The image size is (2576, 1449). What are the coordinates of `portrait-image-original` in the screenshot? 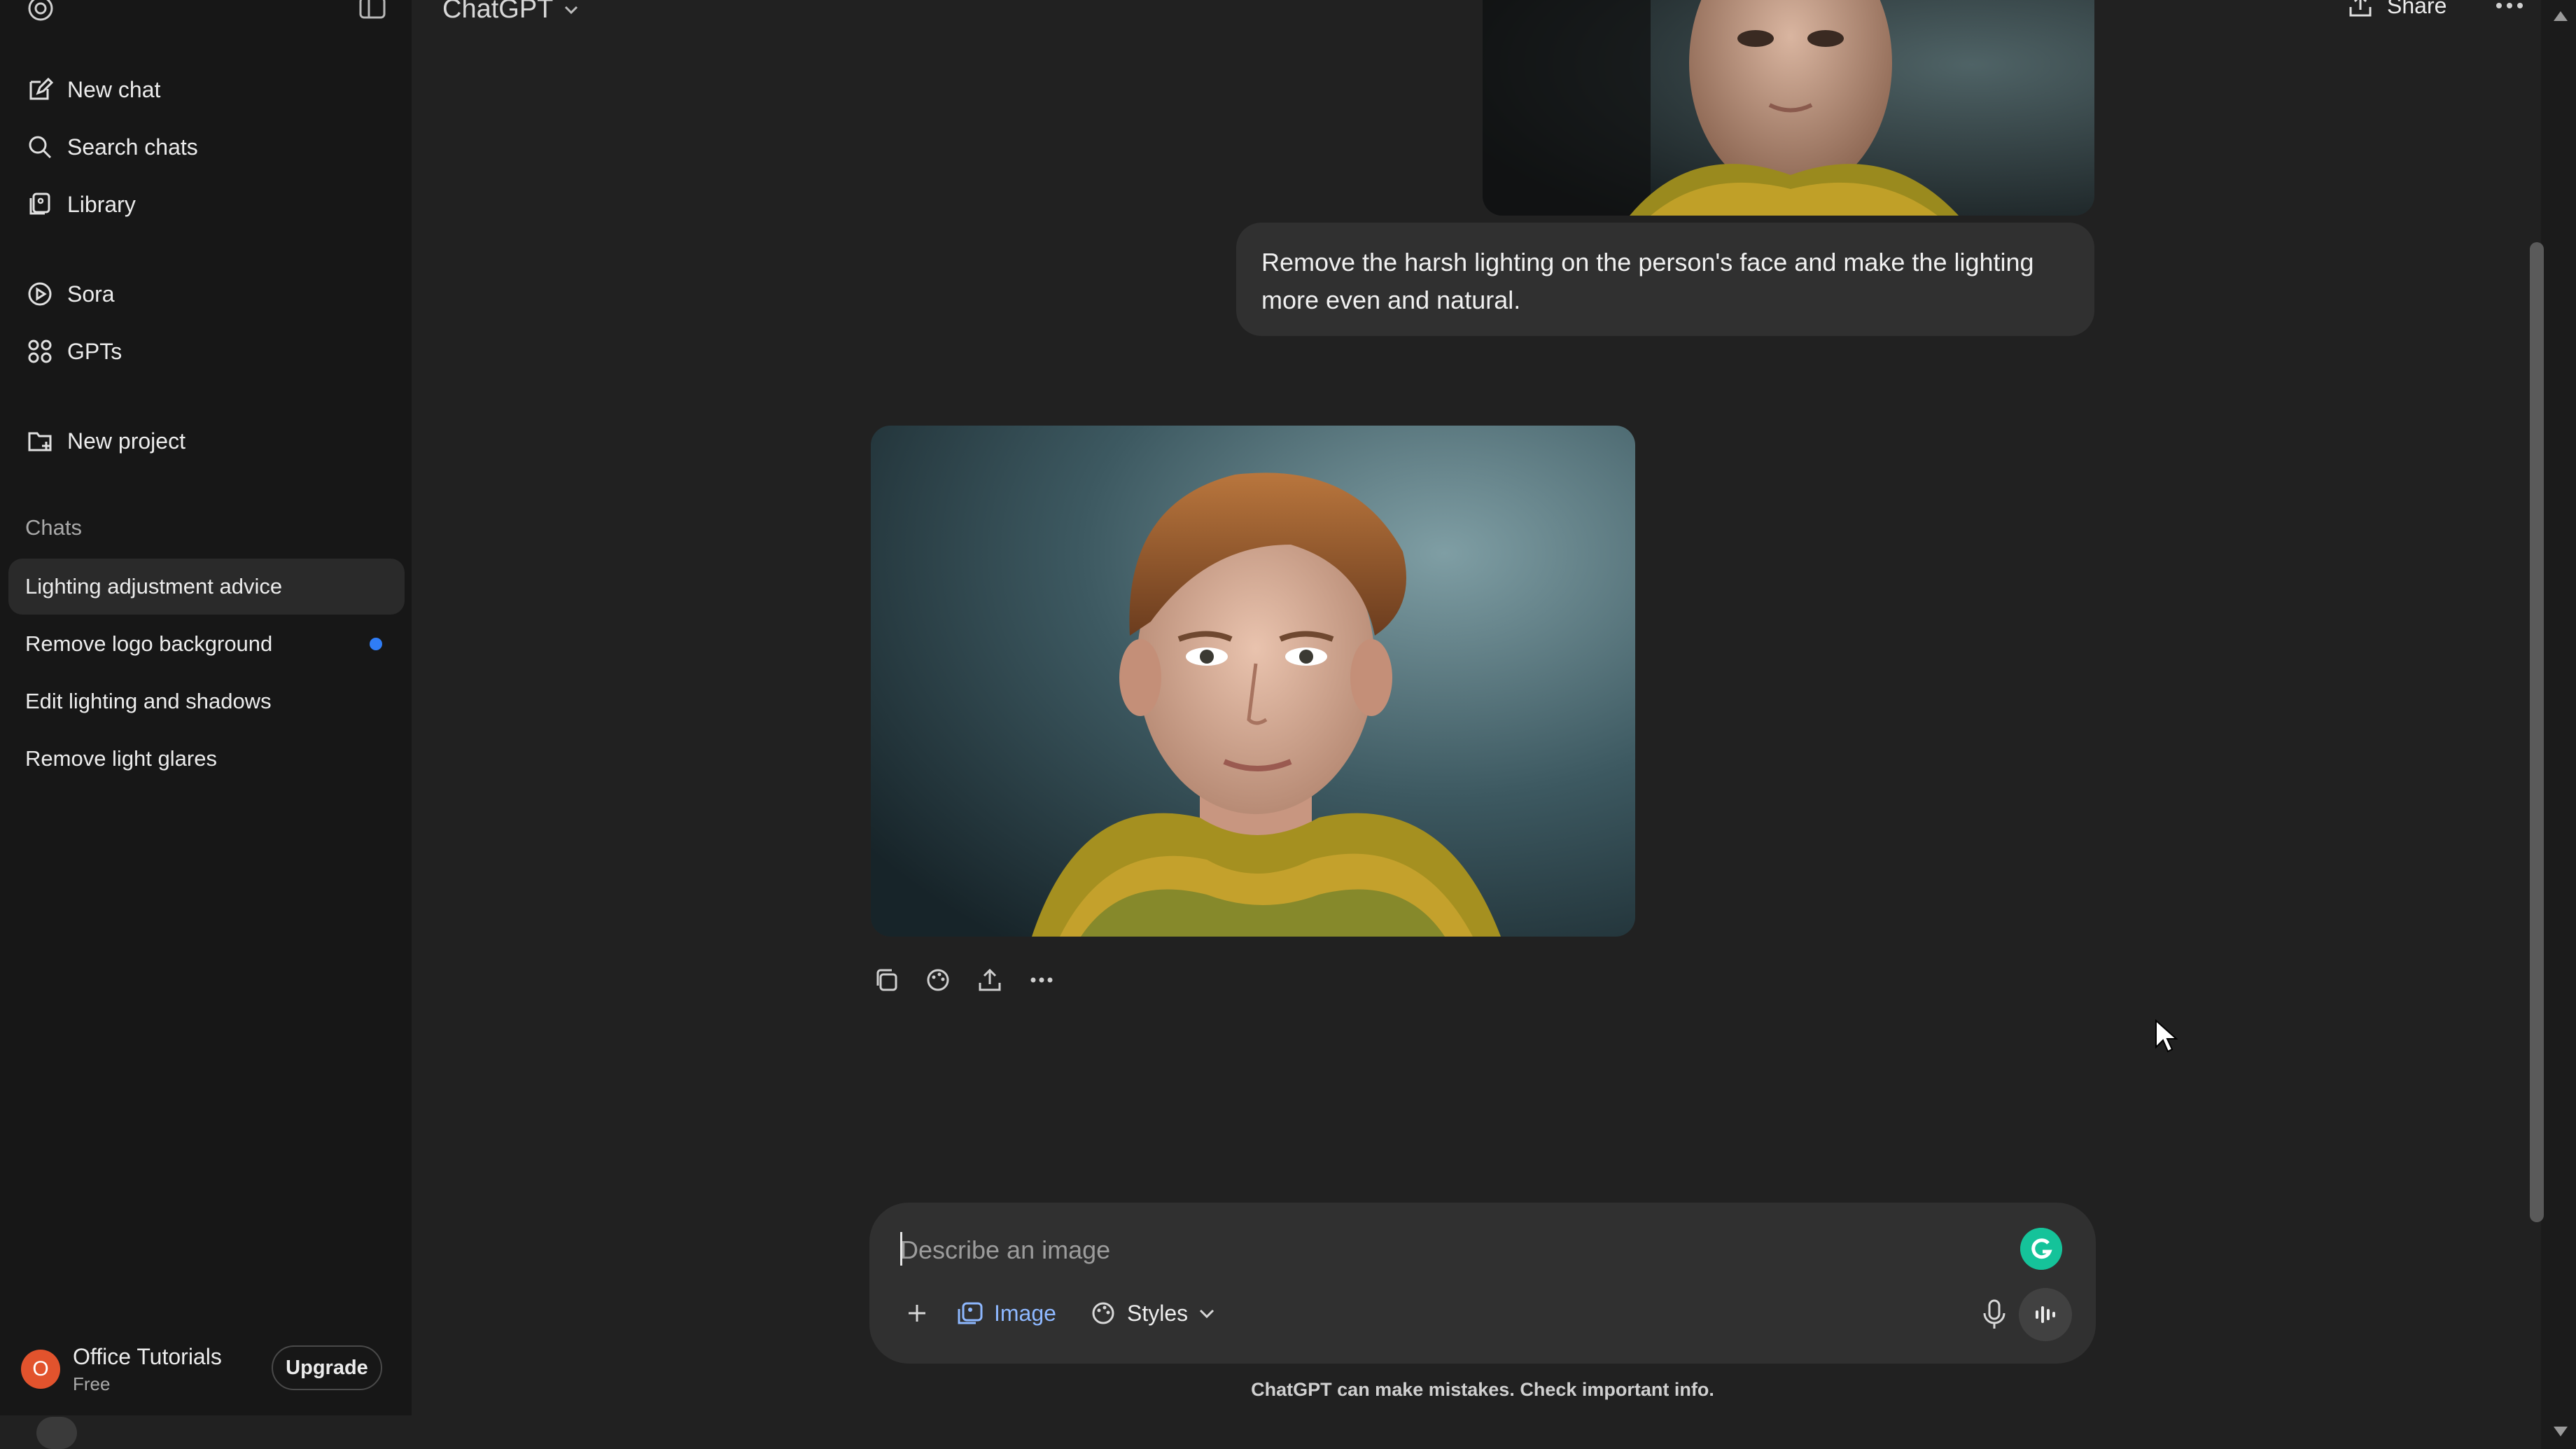 It's located at (1788, 108).